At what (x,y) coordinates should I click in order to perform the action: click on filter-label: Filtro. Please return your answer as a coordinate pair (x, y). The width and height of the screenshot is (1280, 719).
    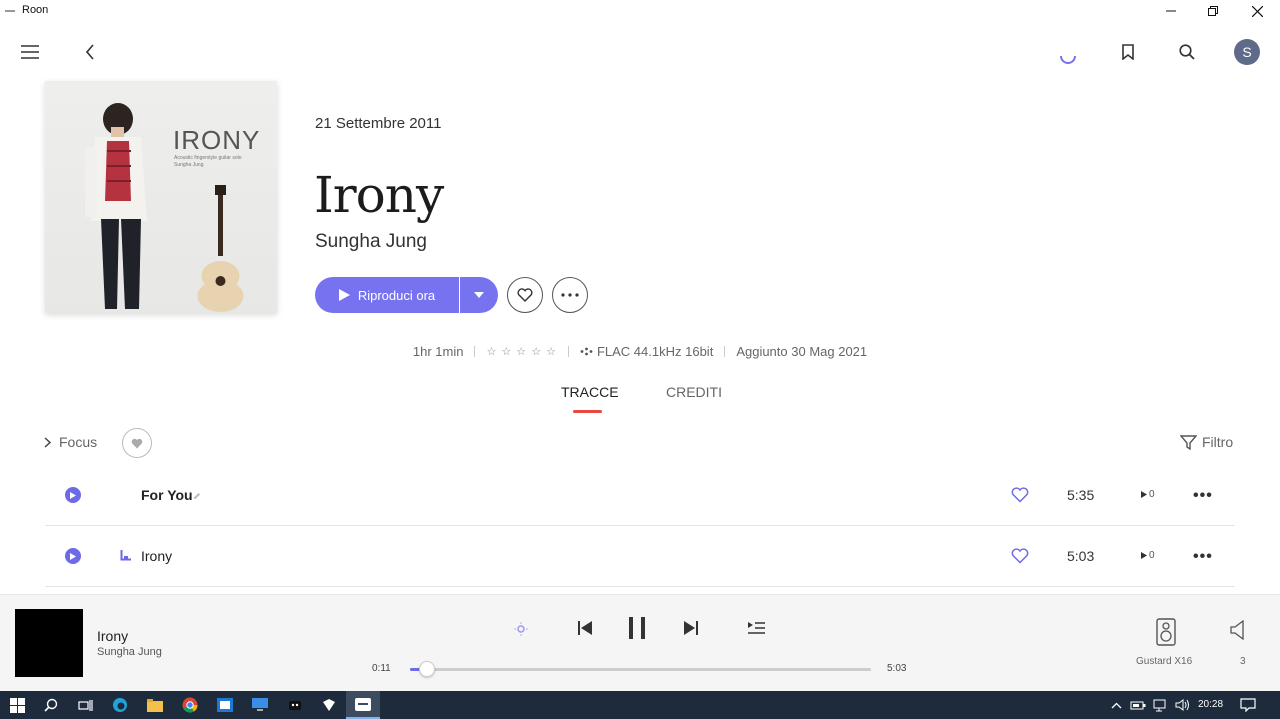
    Looking at the image, I should click on (1218, 442).